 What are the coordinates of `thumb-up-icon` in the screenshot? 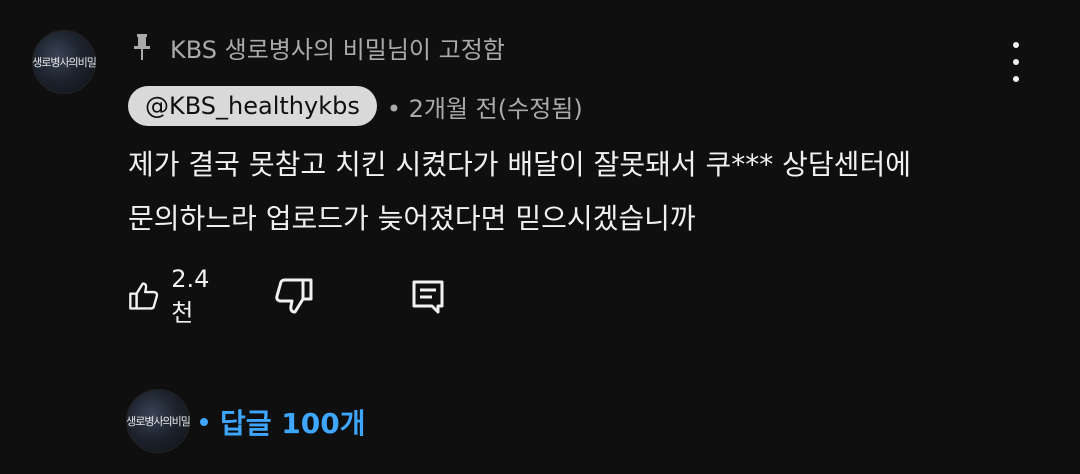 It's located at (144, 296).